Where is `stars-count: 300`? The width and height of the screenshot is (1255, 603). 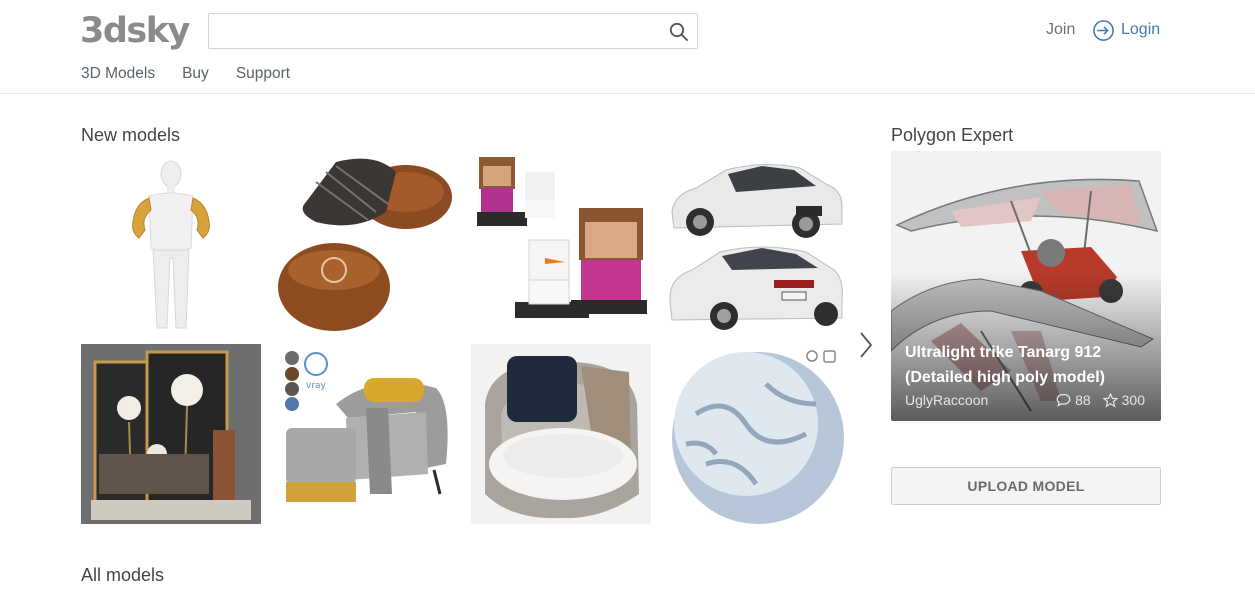 stars-count: 300 is located at coordinates (1133, 400).